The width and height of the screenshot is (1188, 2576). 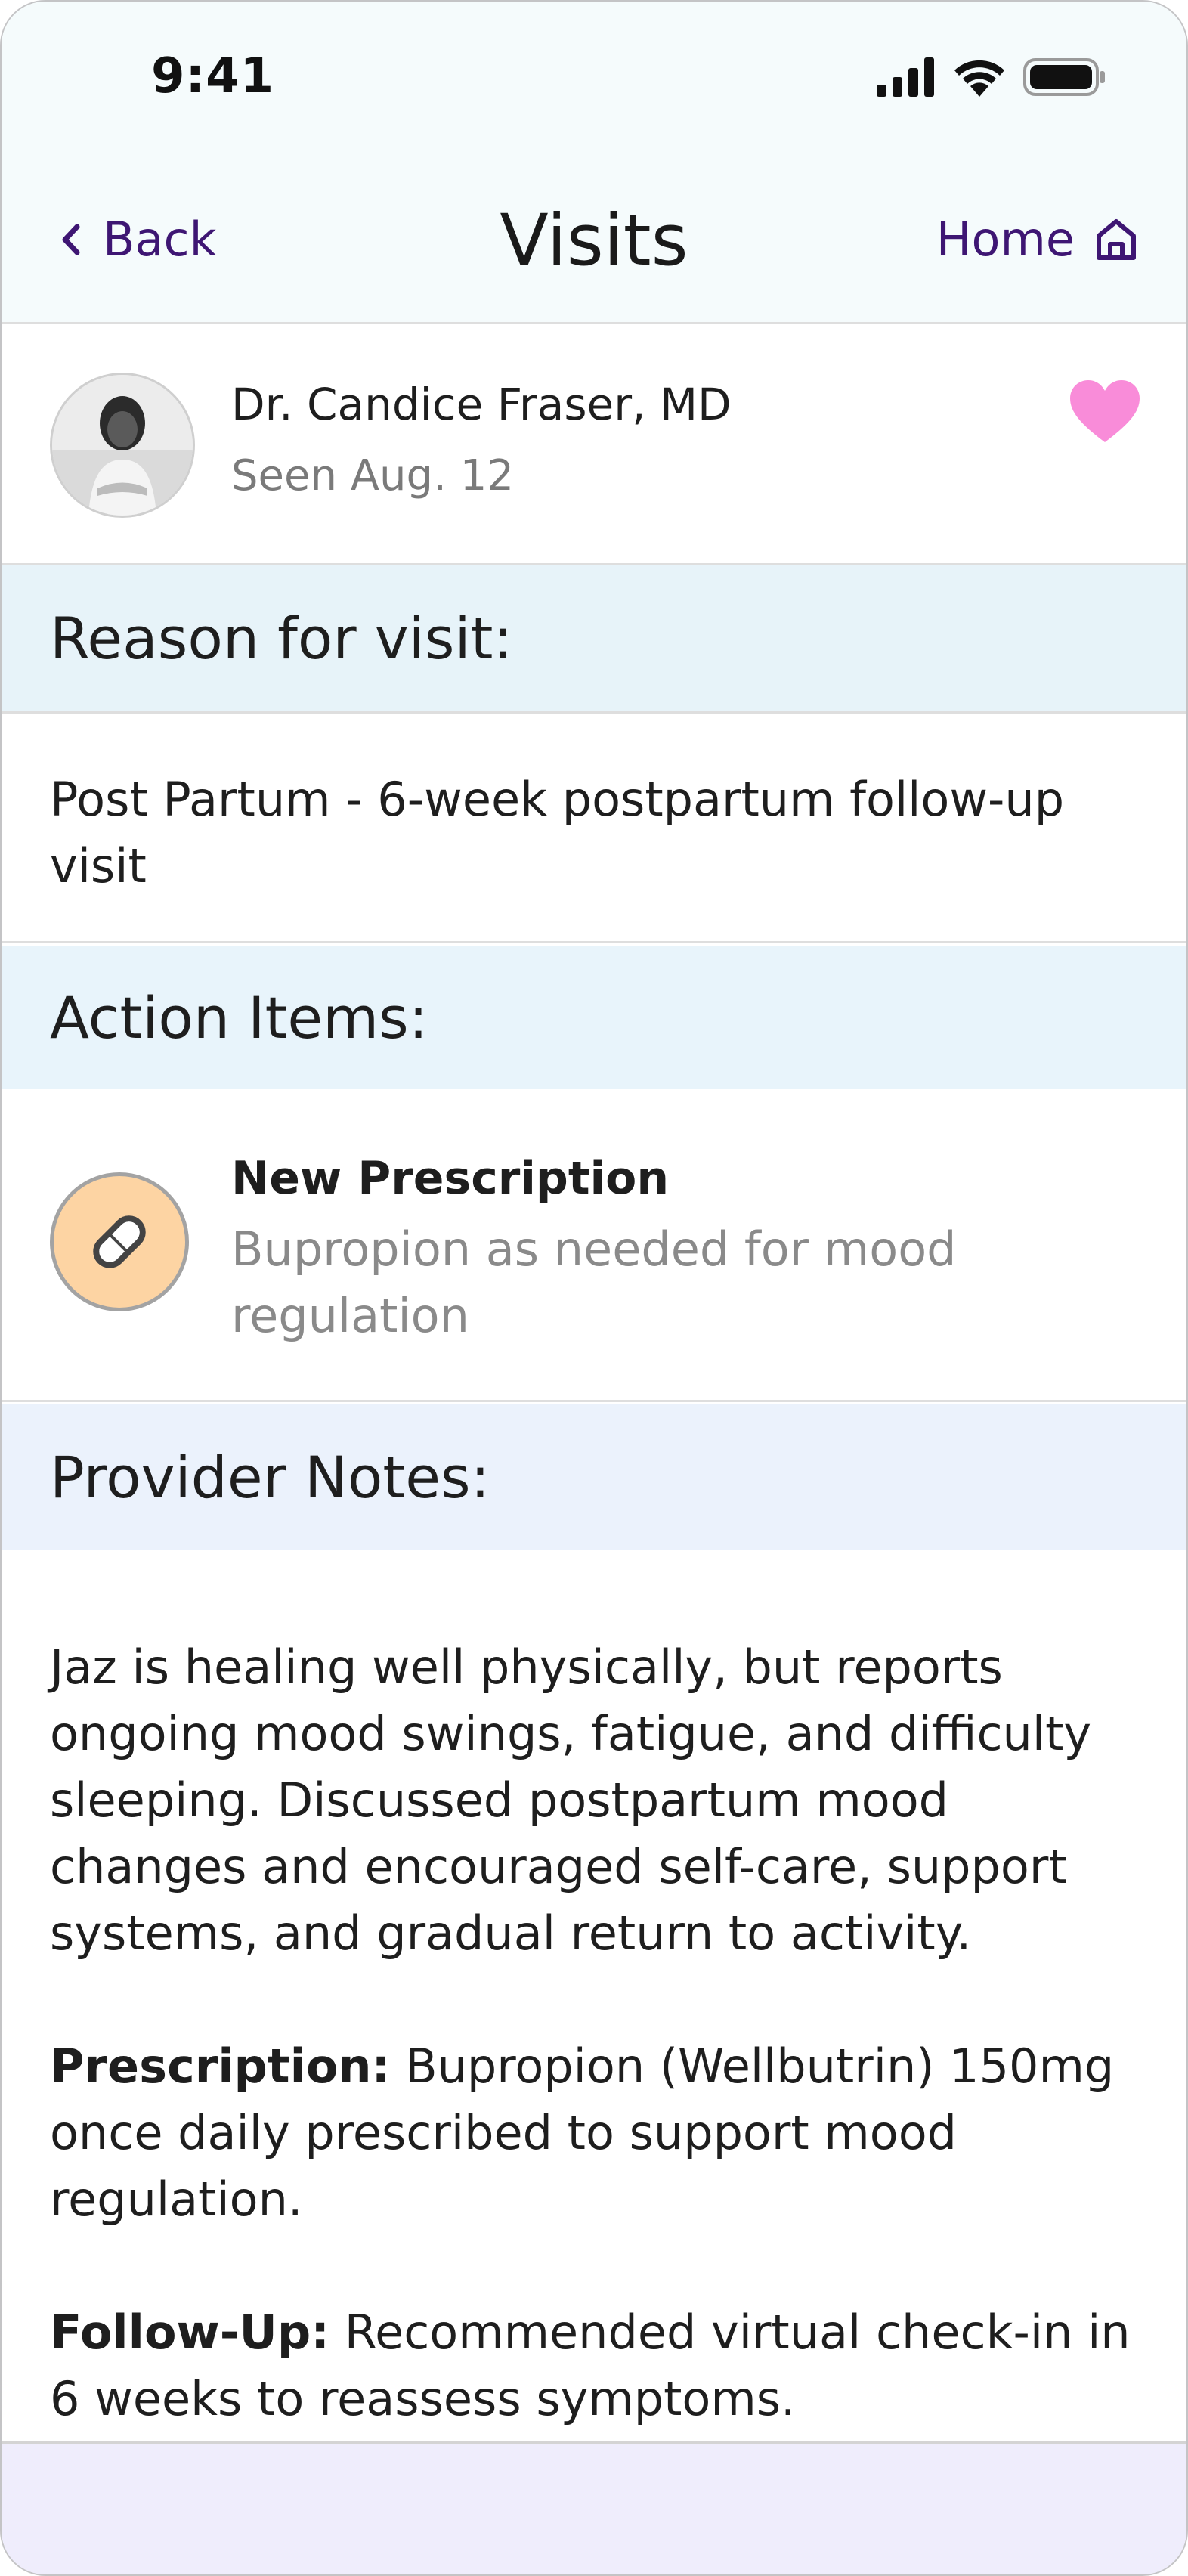 What do you see at coordinates (594, 1477) in the screenshot?
I see `provider-notes-header: Provider Notes:` at bounding box center [594, 1477].